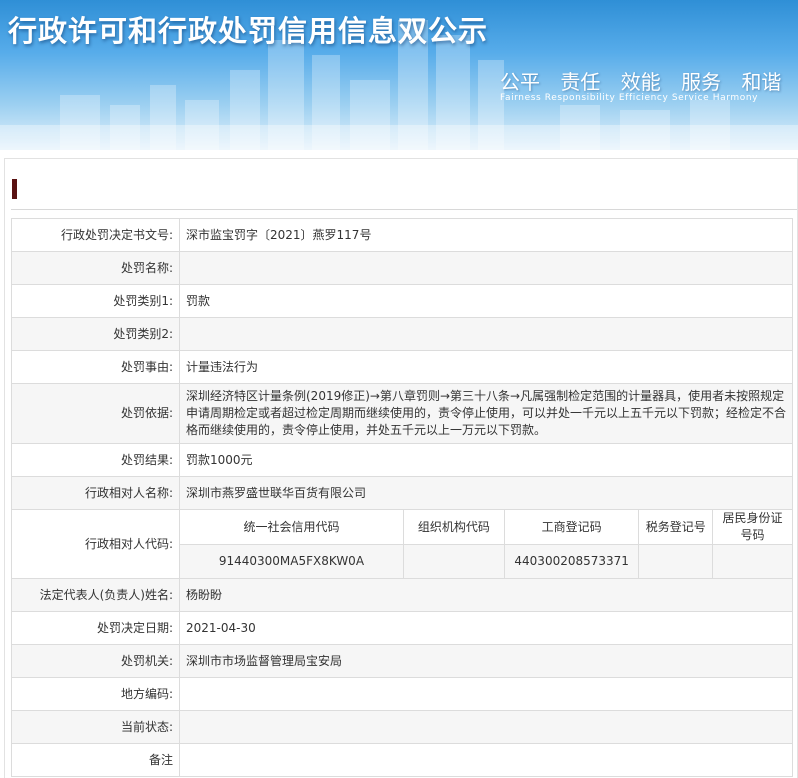 The image size is (798, 778). I want to click on table-row: 处罚事由: 计量违法行为, so click(402, 367).